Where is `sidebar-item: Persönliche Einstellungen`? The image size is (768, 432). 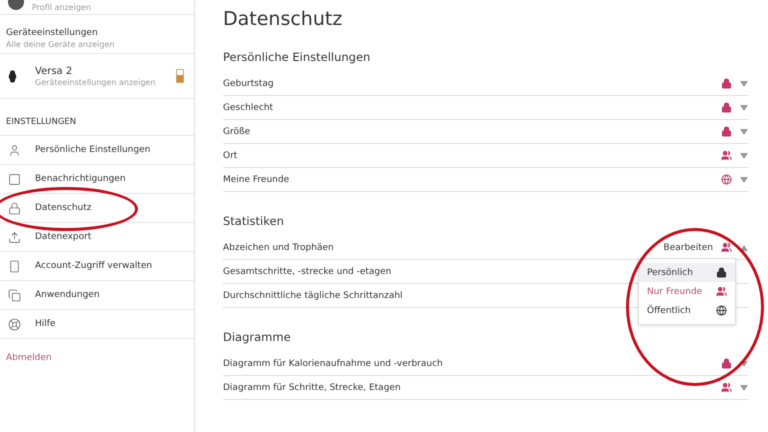
sidebar-item: Persönliche Einstellungen is located at coordinates (97, 150).